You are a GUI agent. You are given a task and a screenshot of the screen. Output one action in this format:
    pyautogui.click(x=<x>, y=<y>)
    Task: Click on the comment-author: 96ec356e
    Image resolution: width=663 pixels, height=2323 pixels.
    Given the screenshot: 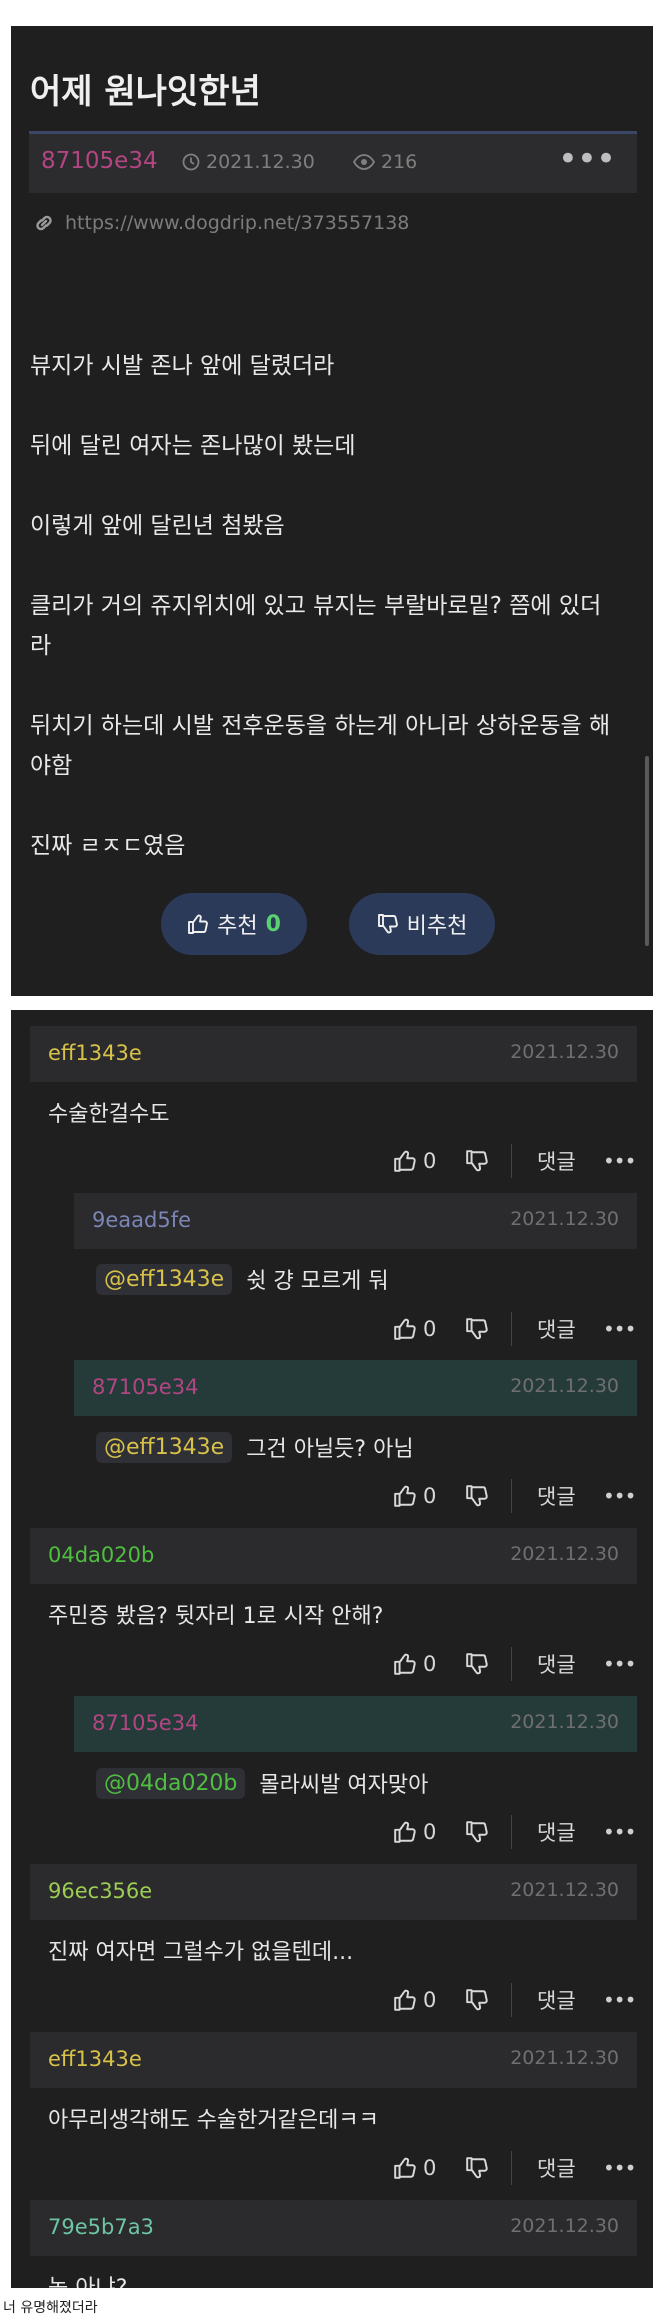 What is the action you would take?
    pyautogui.click(x=100, y=1891)
    